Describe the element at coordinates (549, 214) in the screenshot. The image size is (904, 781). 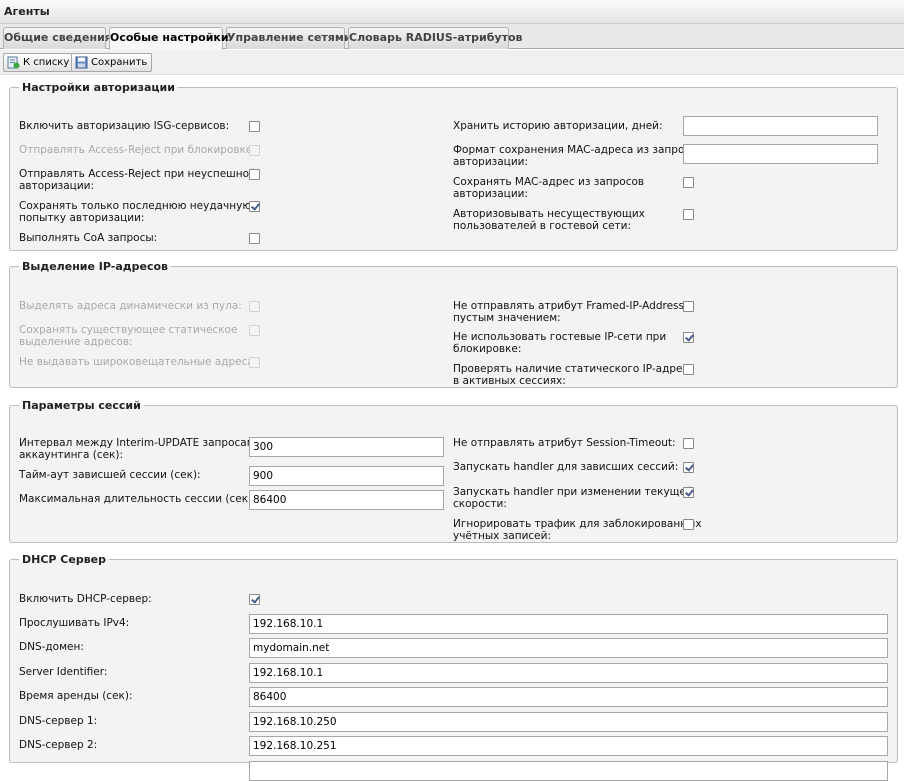
I see `guest-auth-label-line1: Авторизовывать несуществующих` at that location.